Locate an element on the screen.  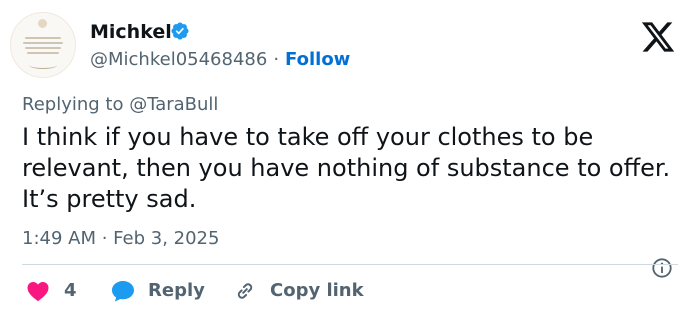
like-button: 4 is located at coordinates (51, 291).